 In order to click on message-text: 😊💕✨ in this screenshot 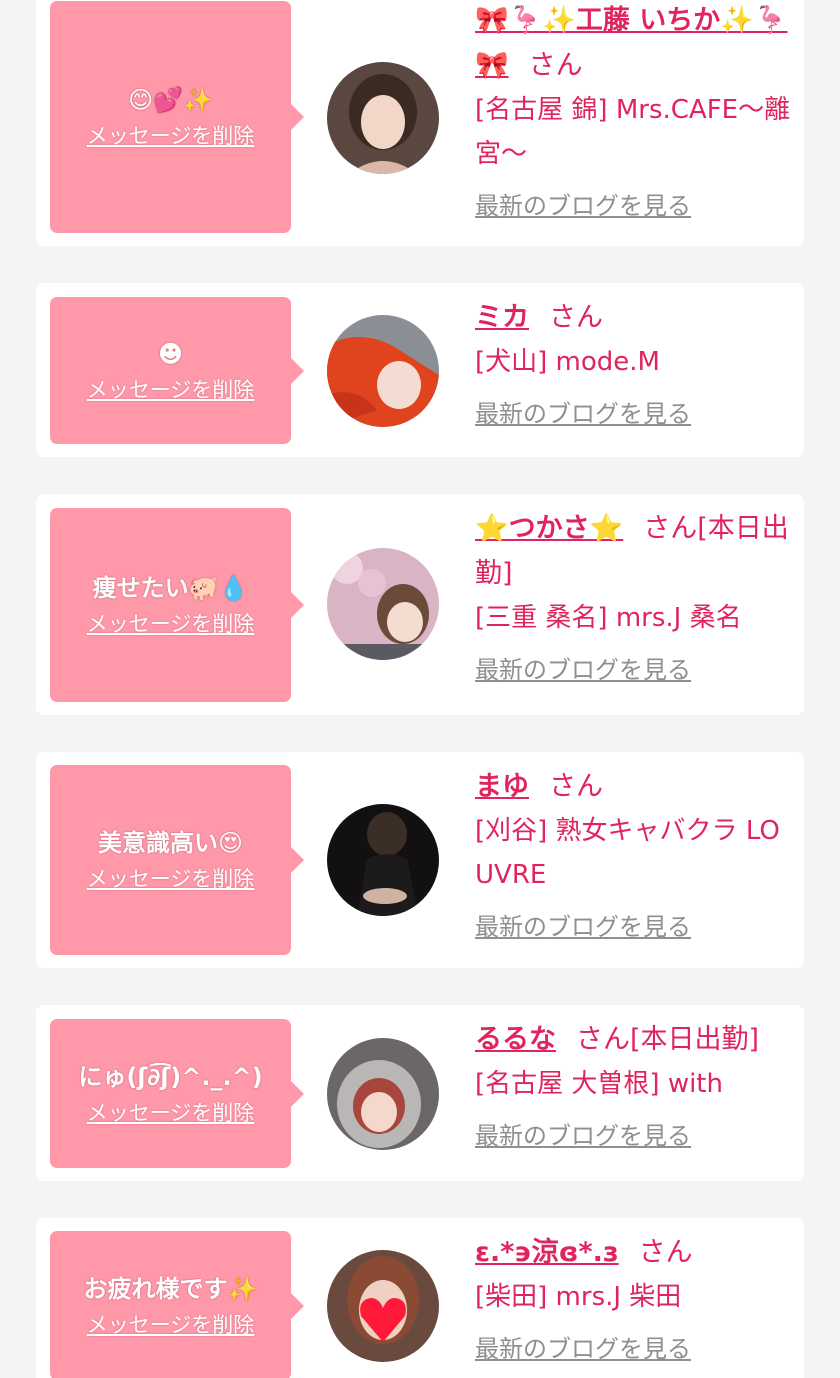, I will do `click(170, 100)`.